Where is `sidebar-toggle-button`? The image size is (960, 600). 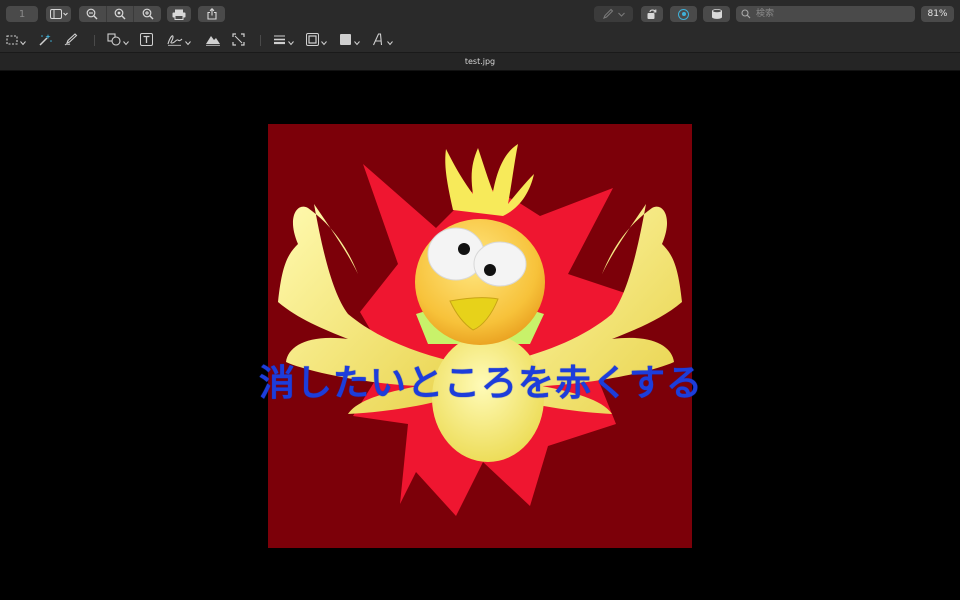 sidebar-toggle-button is located at coordinates (58, 14).